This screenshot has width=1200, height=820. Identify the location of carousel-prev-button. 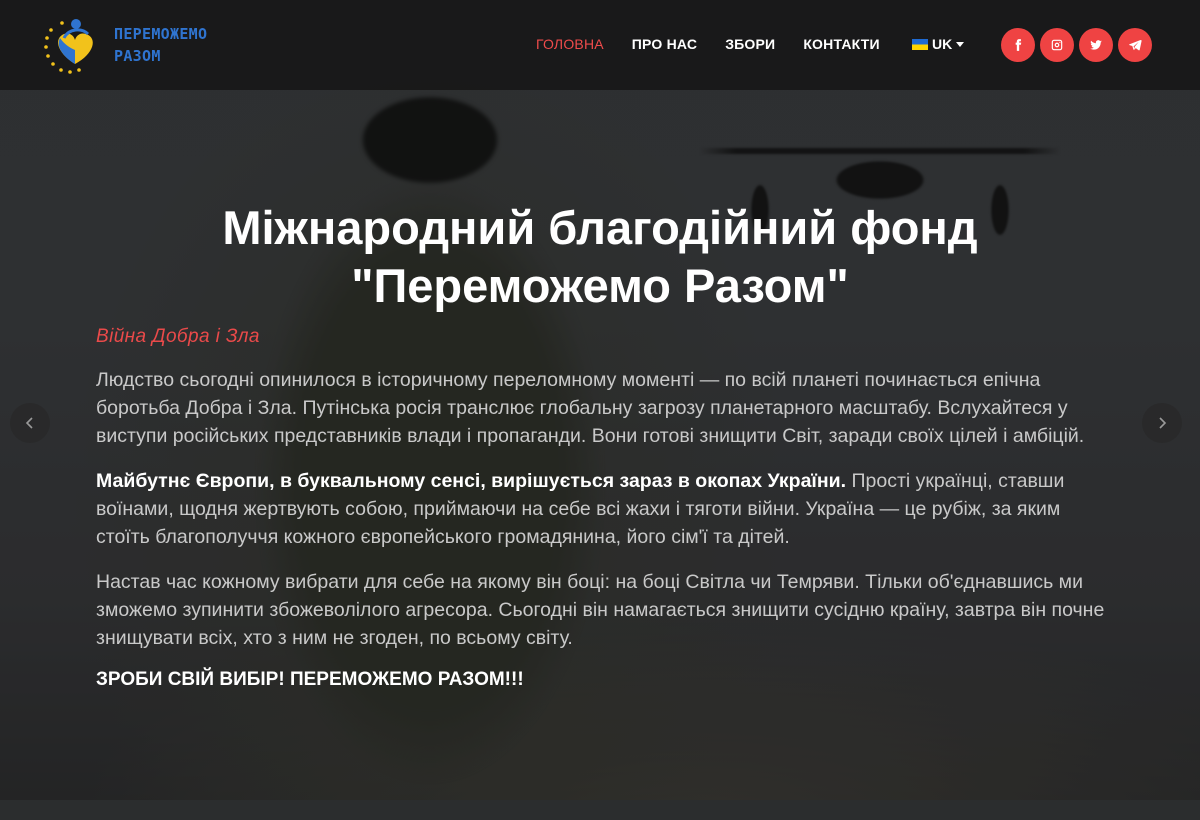
(30, 423).